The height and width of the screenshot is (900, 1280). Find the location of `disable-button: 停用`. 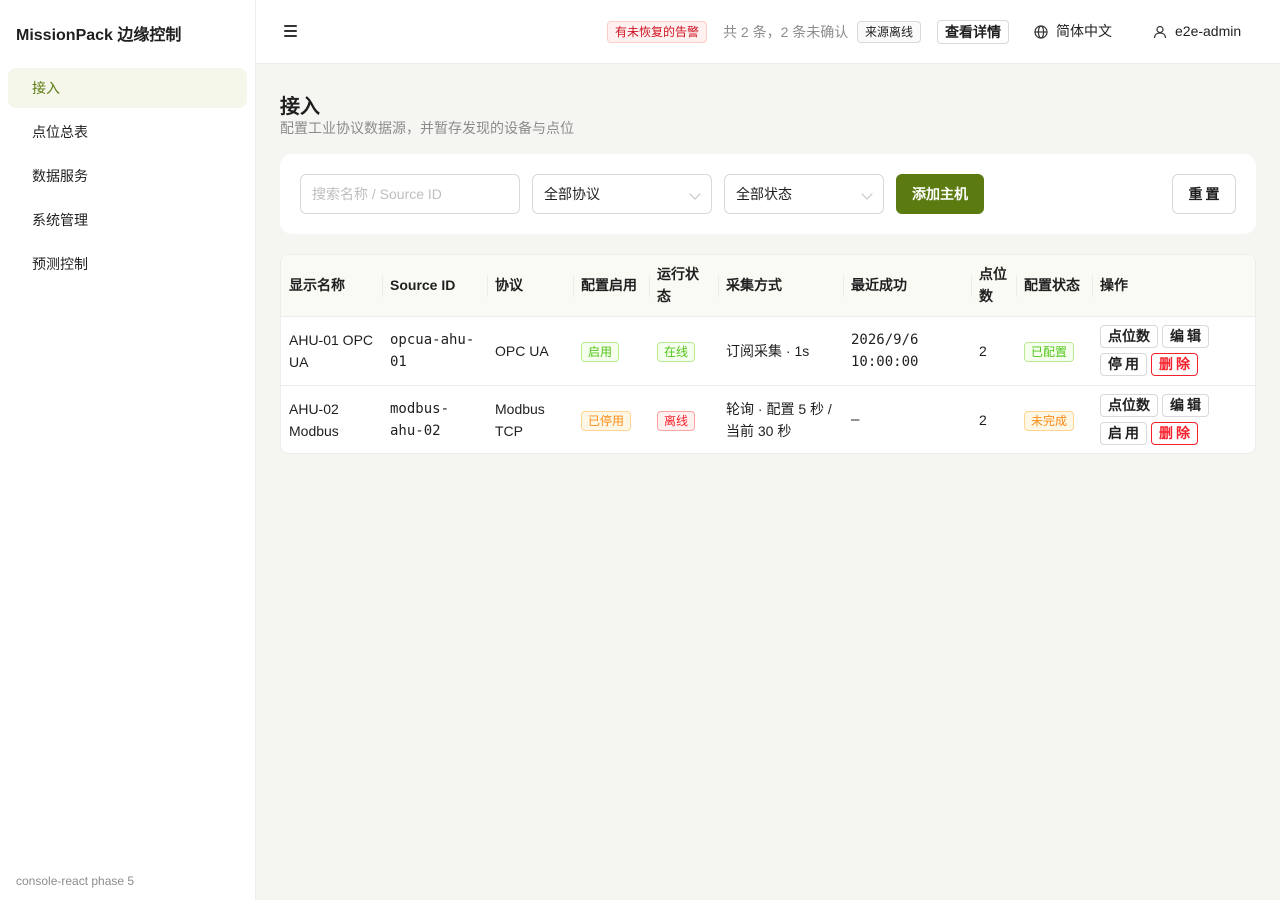

disable-button: 停用 is located at coordinates (1123, 364).